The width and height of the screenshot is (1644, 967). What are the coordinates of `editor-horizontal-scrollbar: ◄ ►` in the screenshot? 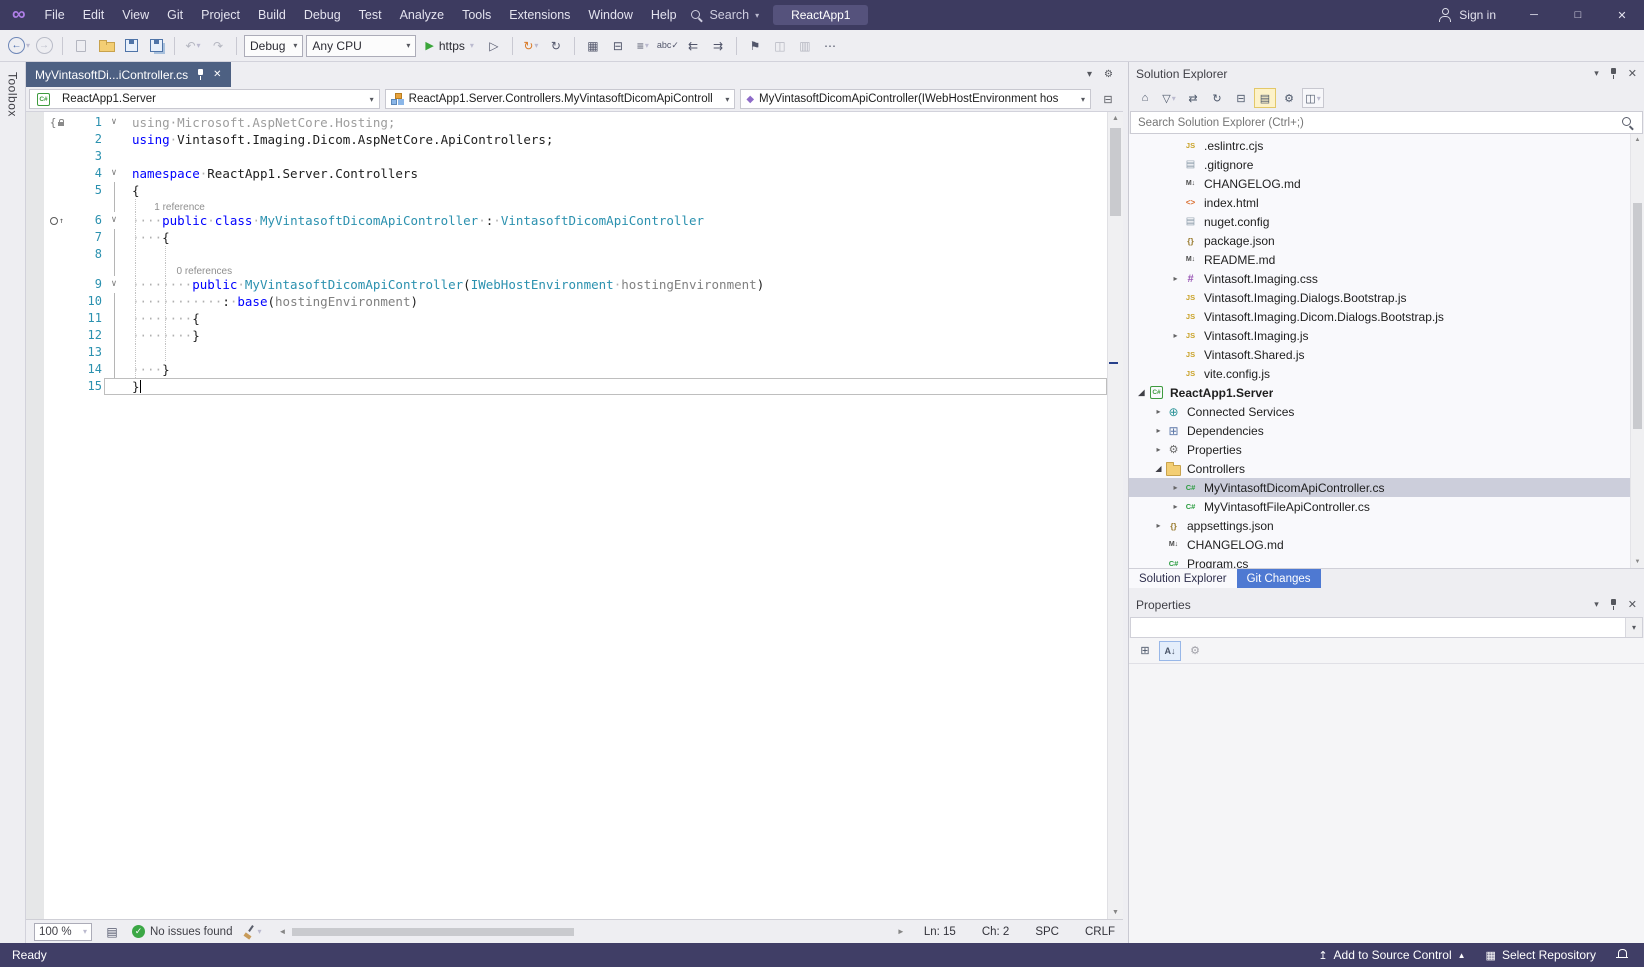 It's located at (591, 932).